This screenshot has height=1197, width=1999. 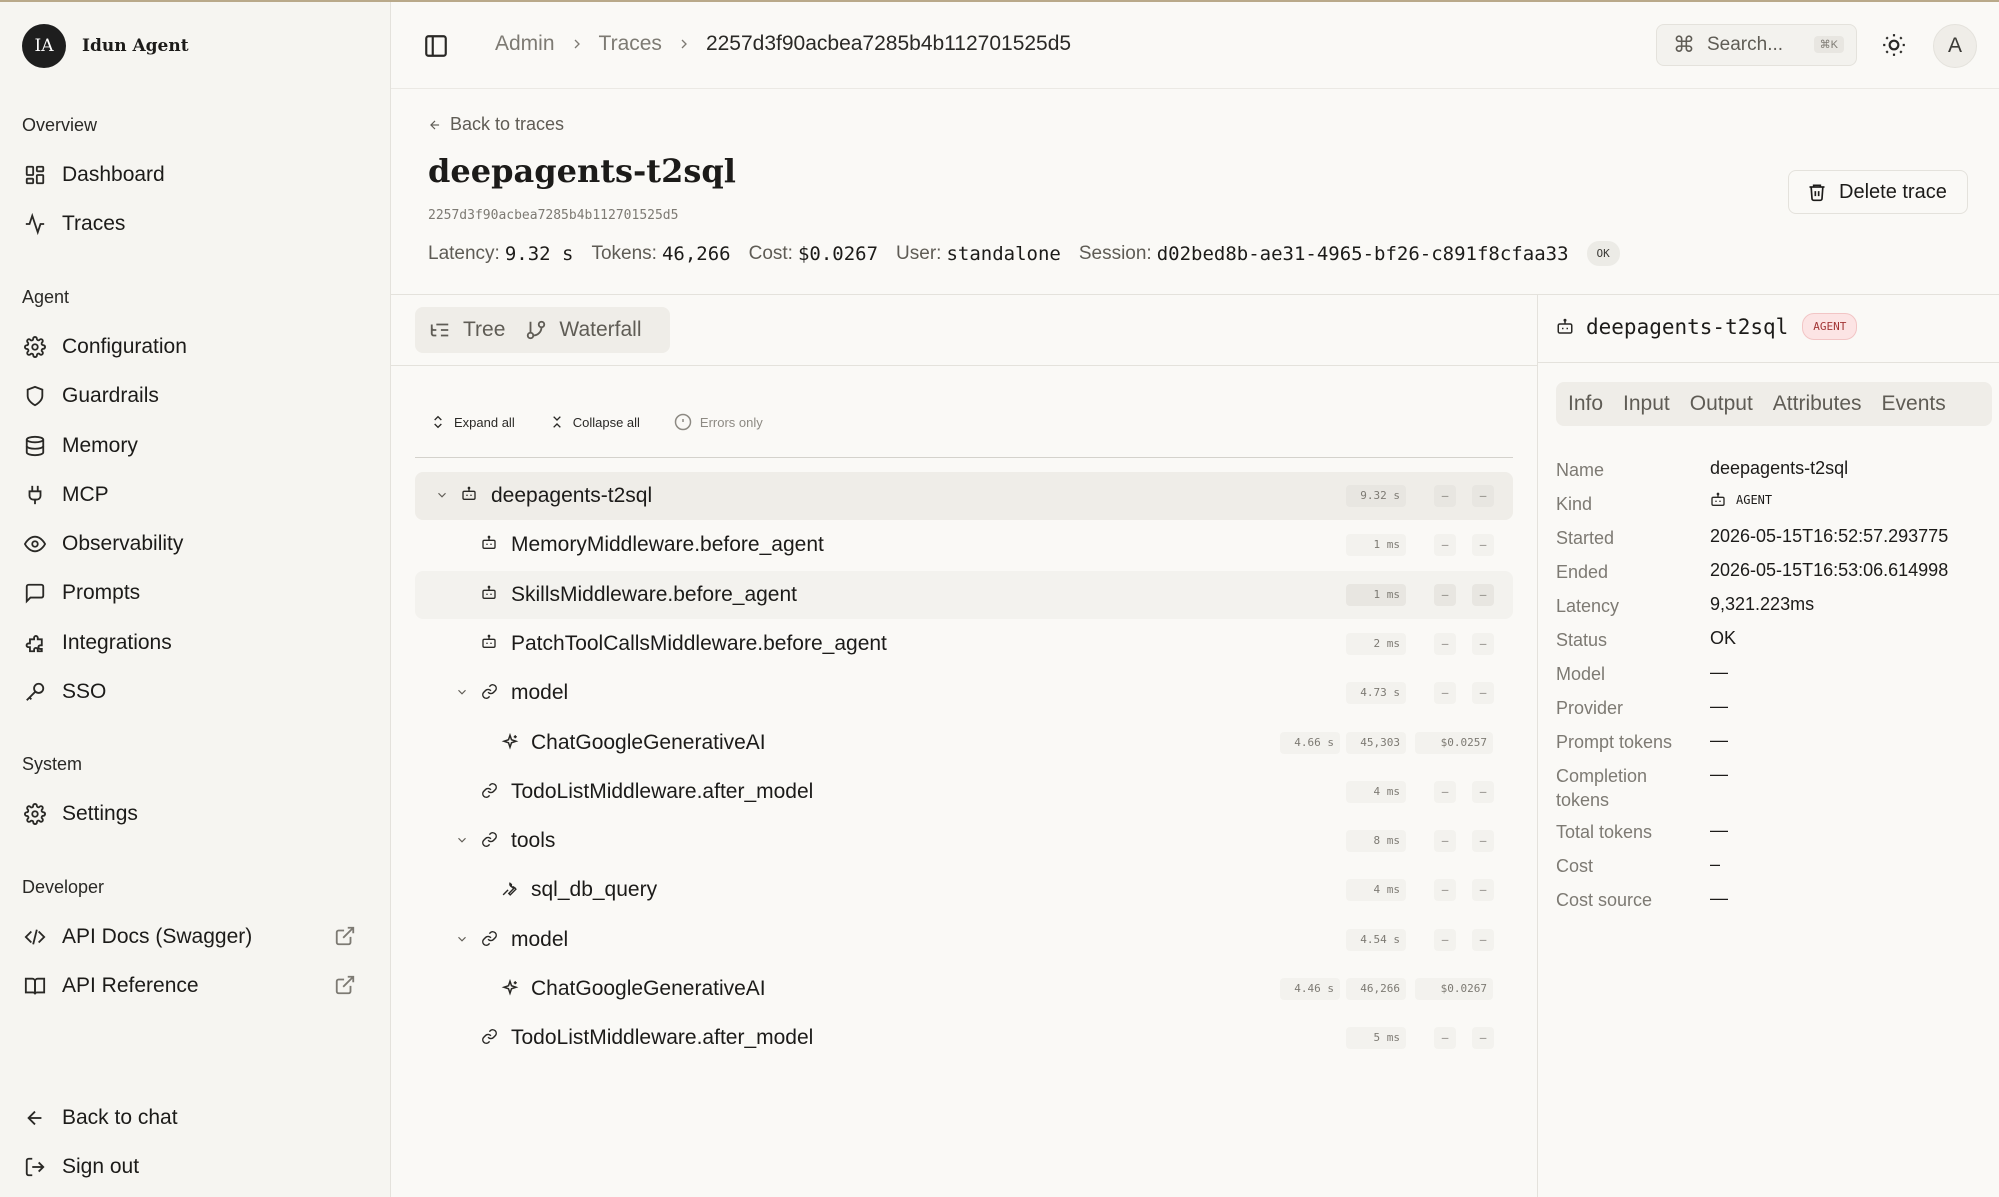 What do you see at coordinates (964, 841) in the screenshot?
I see `span-row: tools 8 ms – –` at bounding box center [964, 841].